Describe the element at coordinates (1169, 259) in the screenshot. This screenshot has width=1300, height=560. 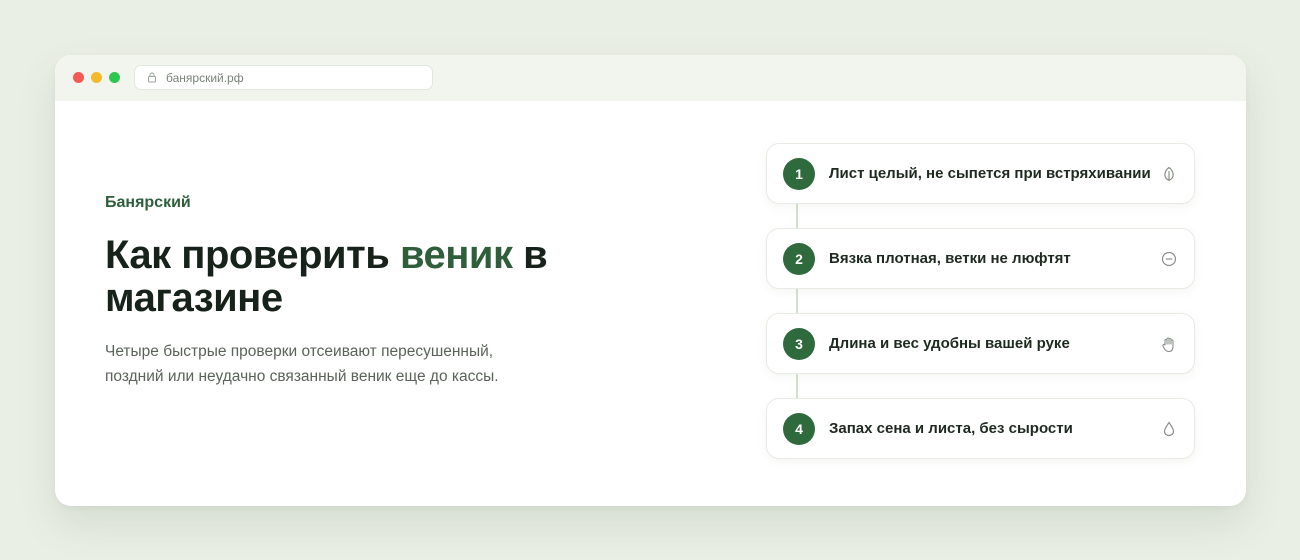
I see `minus-circle-icon` at that location.